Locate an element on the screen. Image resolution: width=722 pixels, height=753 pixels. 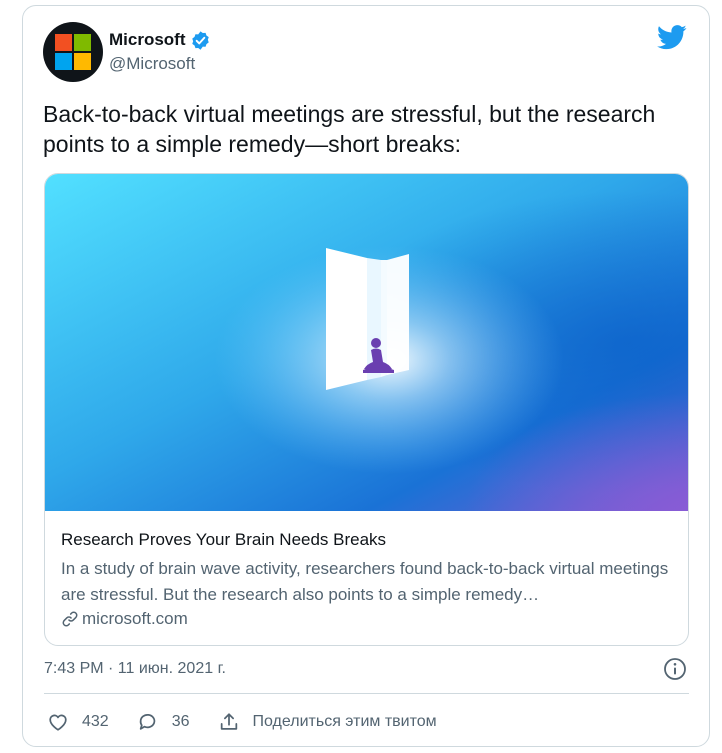
tweet-header: Microsoft @Microsoft is located at coordinates (366, 50).